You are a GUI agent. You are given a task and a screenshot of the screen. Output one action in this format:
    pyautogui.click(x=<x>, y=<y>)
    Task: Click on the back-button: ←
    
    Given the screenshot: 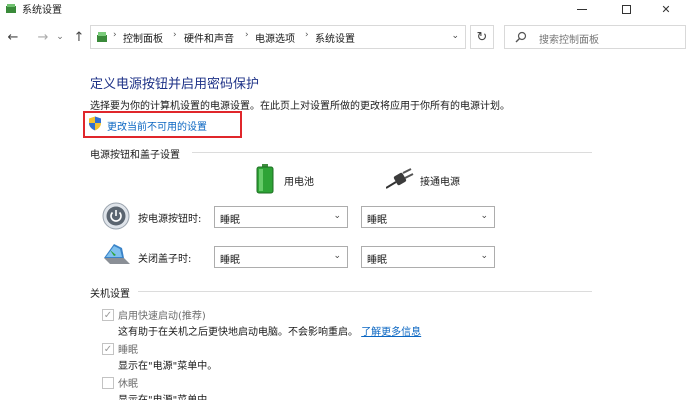 What is the action you would take?
    pyautogui.click(x=13, y=37)
    